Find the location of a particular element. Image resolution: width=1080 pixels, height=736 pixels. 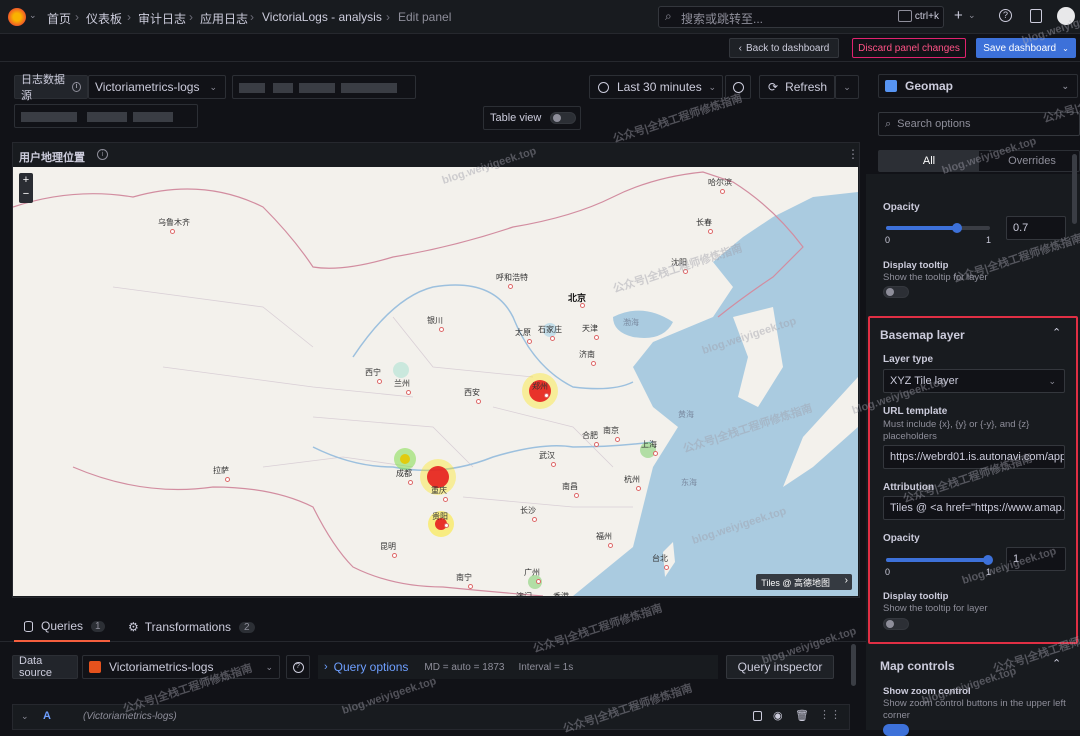

tooltip-desc: Show the tooltip for layer is located at coordinates (935, 608).